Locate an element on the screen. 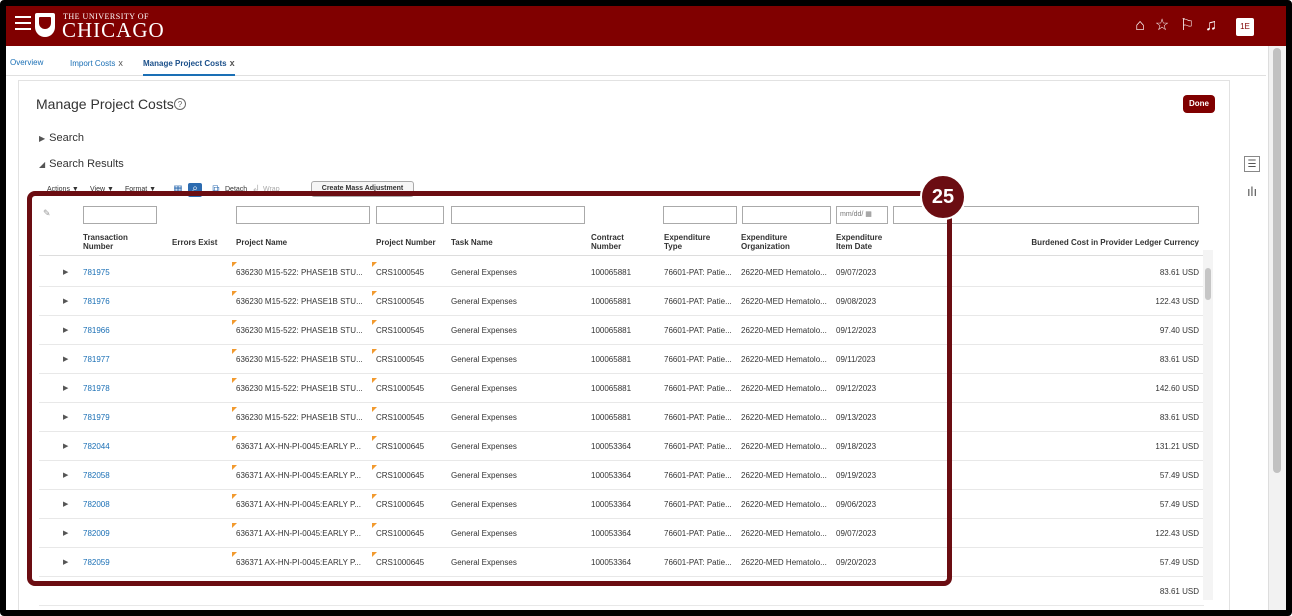 This screenshot has width=1292, height=616. home-icon: ⌂ is located at coordinates (1140, 26).